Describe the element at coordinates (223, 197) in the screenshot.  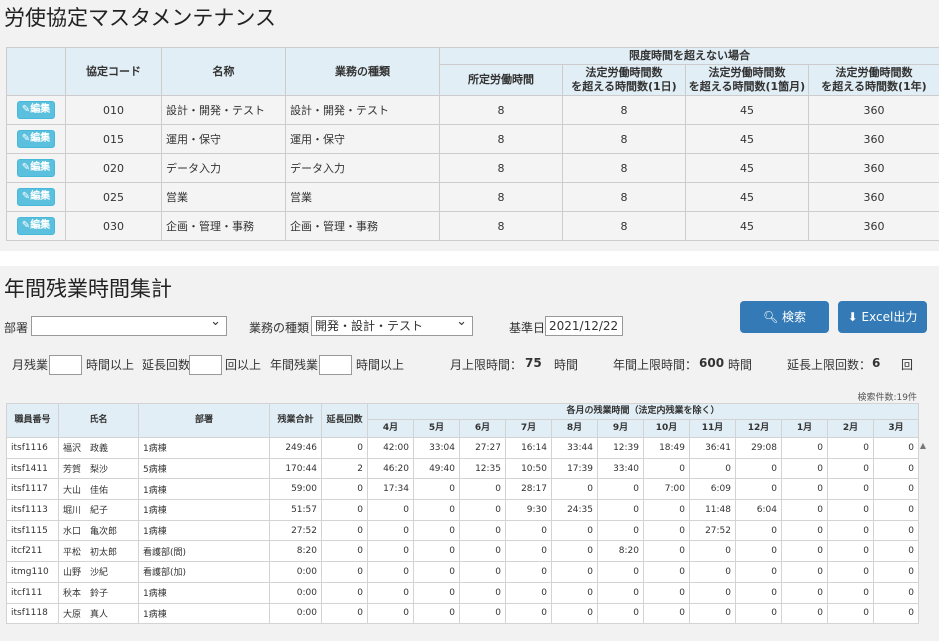
I see `agreement-name: 営業` at that location.